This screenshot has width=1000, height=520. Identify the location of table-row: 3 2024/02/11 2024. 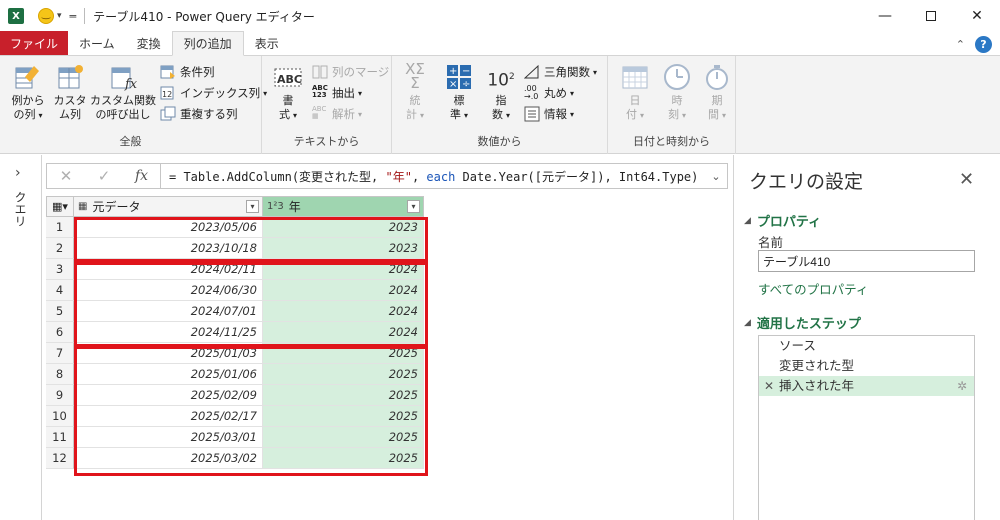
(235, 269).